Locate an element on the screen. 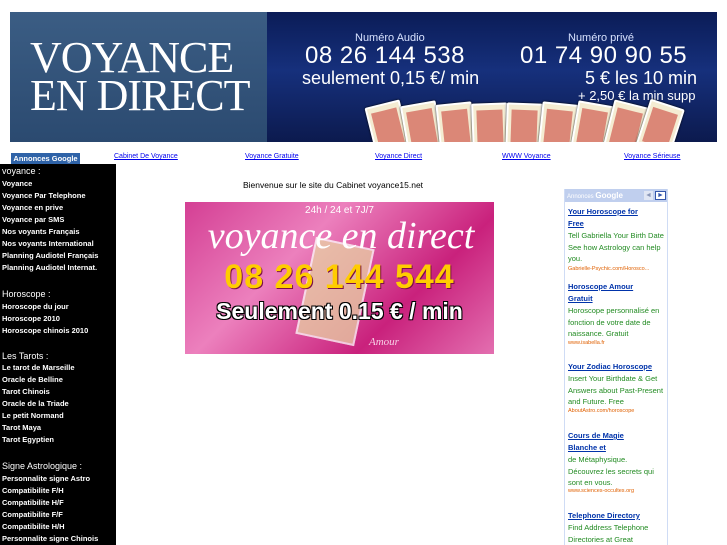 This screenshot has width=727, height=545. sidebar-item-horoscope-du-jour: Horoscope du jour is located at coordinates (35, 306).